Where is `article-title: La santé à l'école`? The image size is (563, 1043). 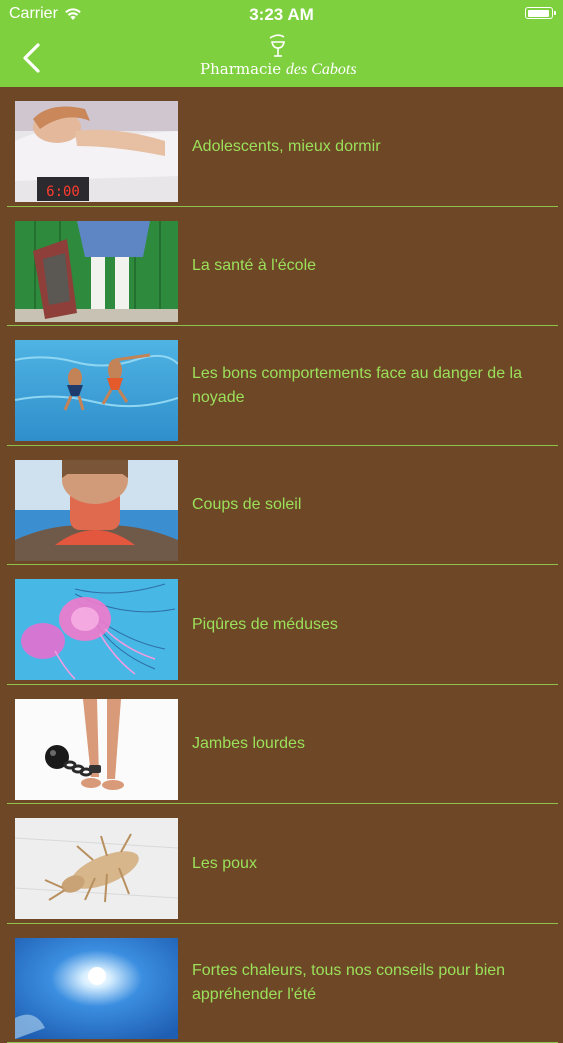
article-title: La santé à l'école is located at coordinates (367, 267).